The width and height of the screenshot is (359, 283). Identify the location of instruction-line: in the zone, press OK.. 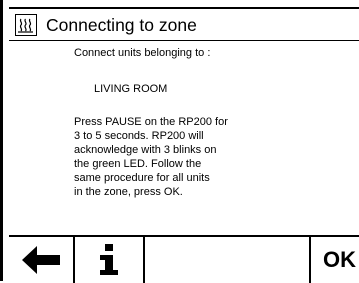
(128, 192).